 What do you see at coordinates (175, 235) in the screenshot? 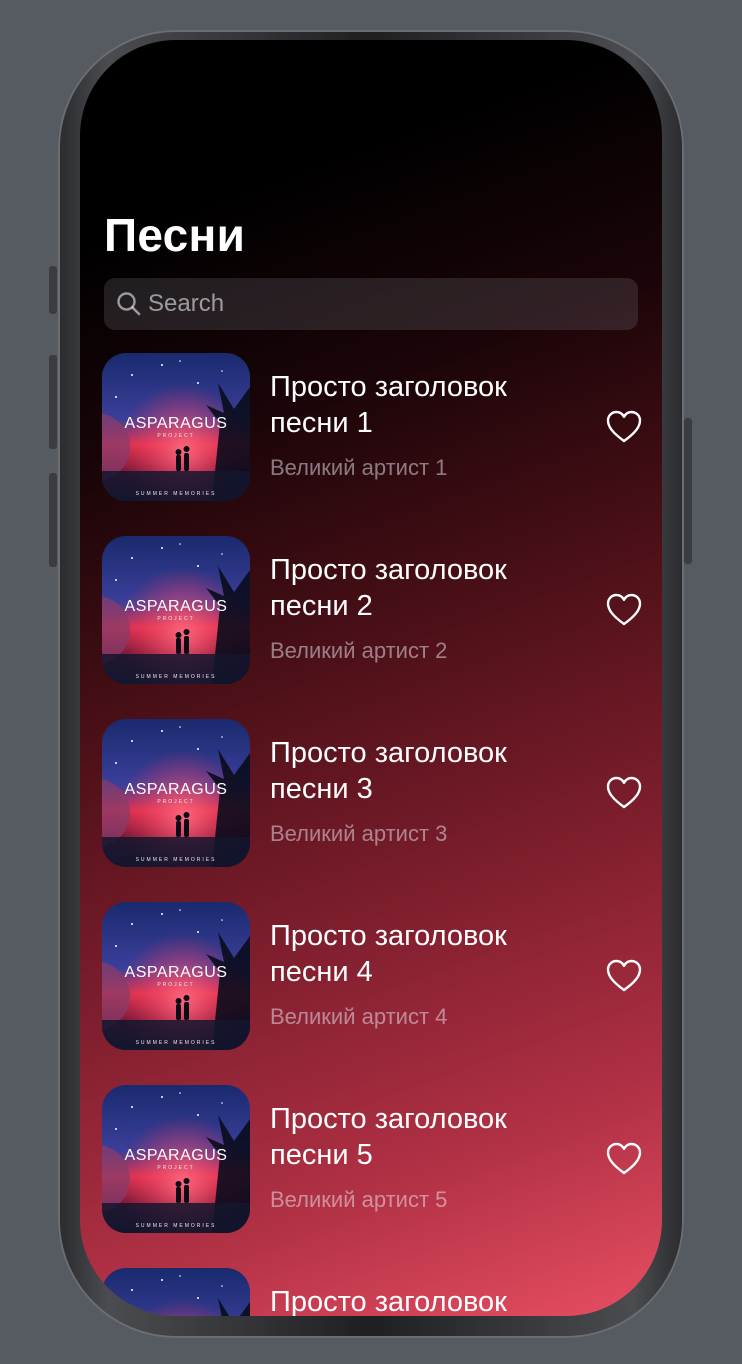
I see `page-title: Песни` at bounding box center [175, 235].